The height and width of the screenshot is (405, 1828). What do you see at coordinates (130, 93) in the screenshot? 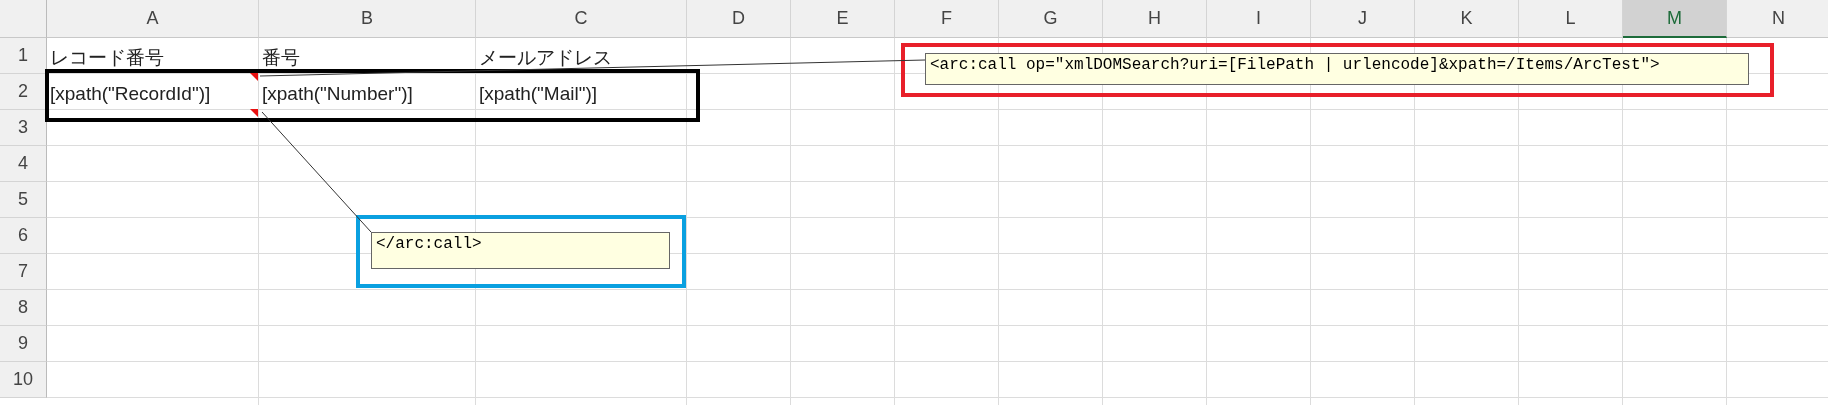
I see `table-cell-text: [xpath("RecordId")]` at bounding box center [130, 93].